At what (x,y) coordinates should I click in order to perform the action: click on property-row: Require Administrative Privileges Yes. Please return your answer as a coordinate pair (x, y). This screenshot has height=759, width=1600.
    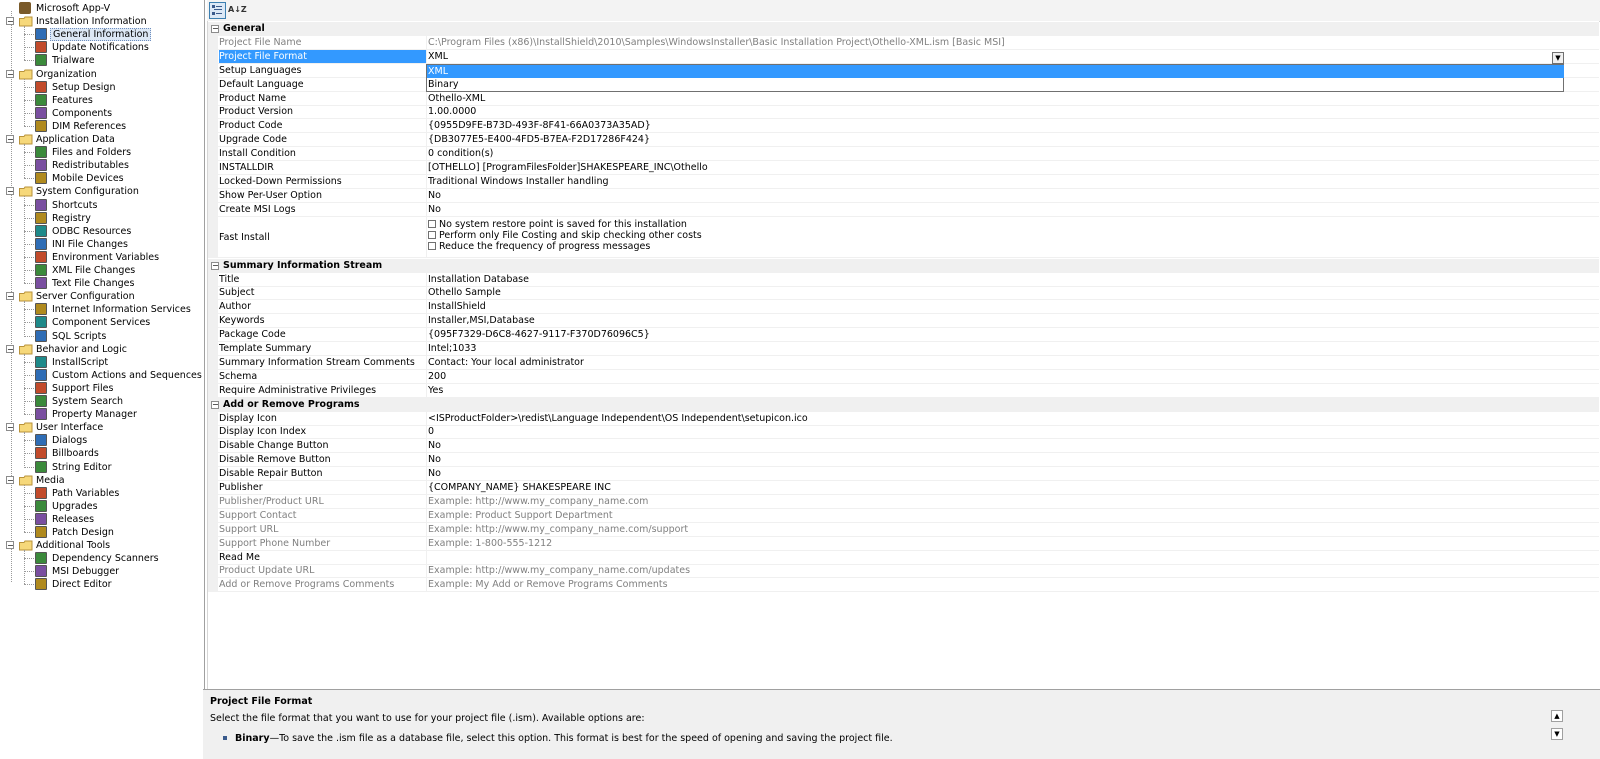
    Looking at the image, I should click on (903, 390).